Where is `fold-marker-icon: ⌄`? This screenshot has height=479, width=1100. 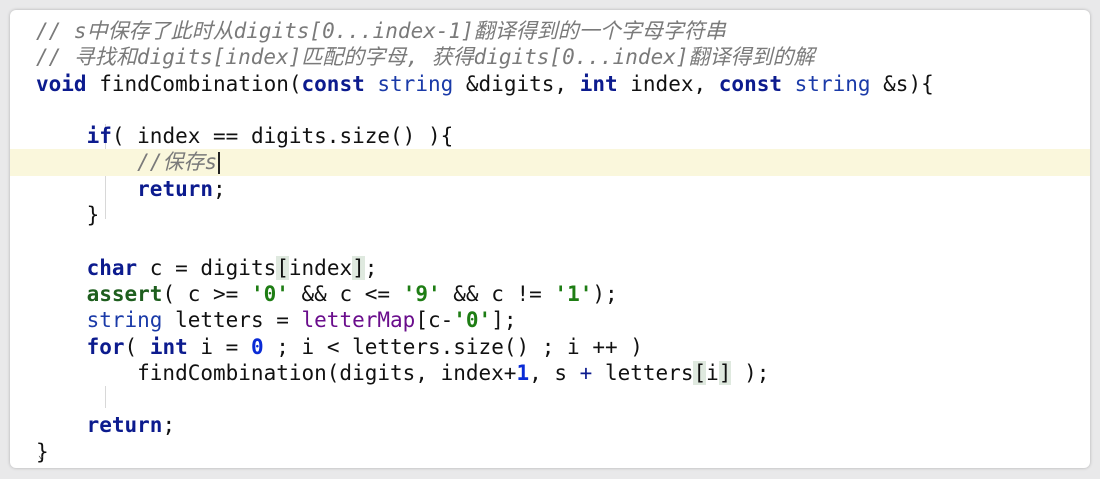 fold-marker-icon: ⌄ is located at coordinates (41, 455).